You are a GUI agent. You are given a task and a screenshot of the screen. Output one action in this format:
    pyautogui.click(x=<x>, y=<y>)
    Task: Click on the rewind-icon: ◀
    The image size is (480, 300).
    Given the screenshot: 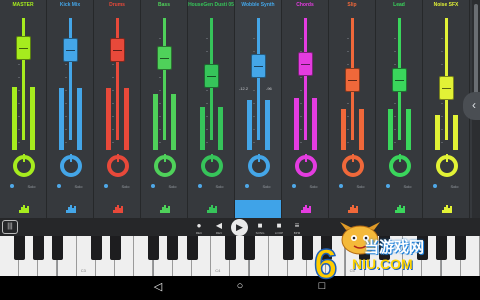 What is the action you would take?
    pyautogui.click(x=219, y=225)
    